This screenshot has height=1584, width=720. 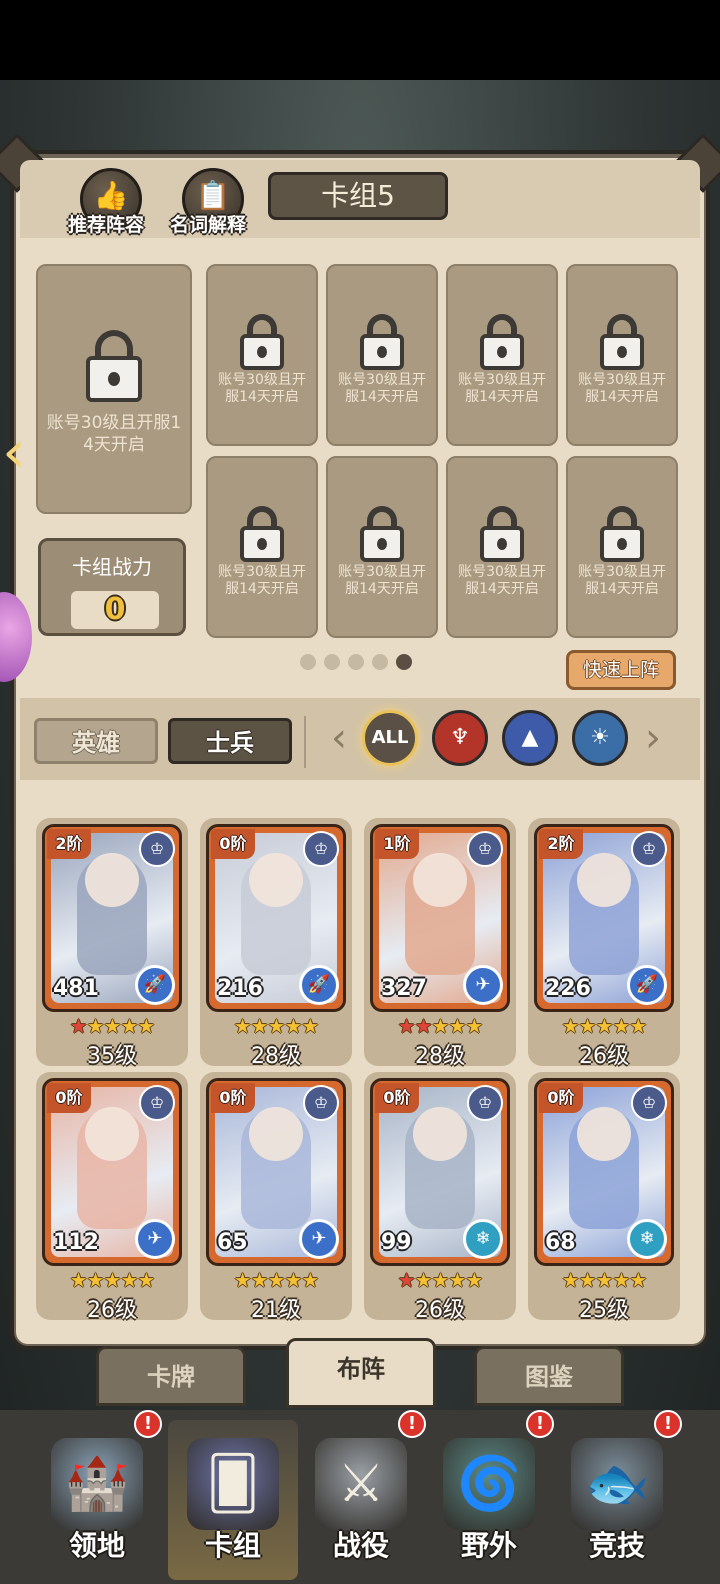 I want to click on tab-soldiers: 士兵, so click(x=230, y=741).